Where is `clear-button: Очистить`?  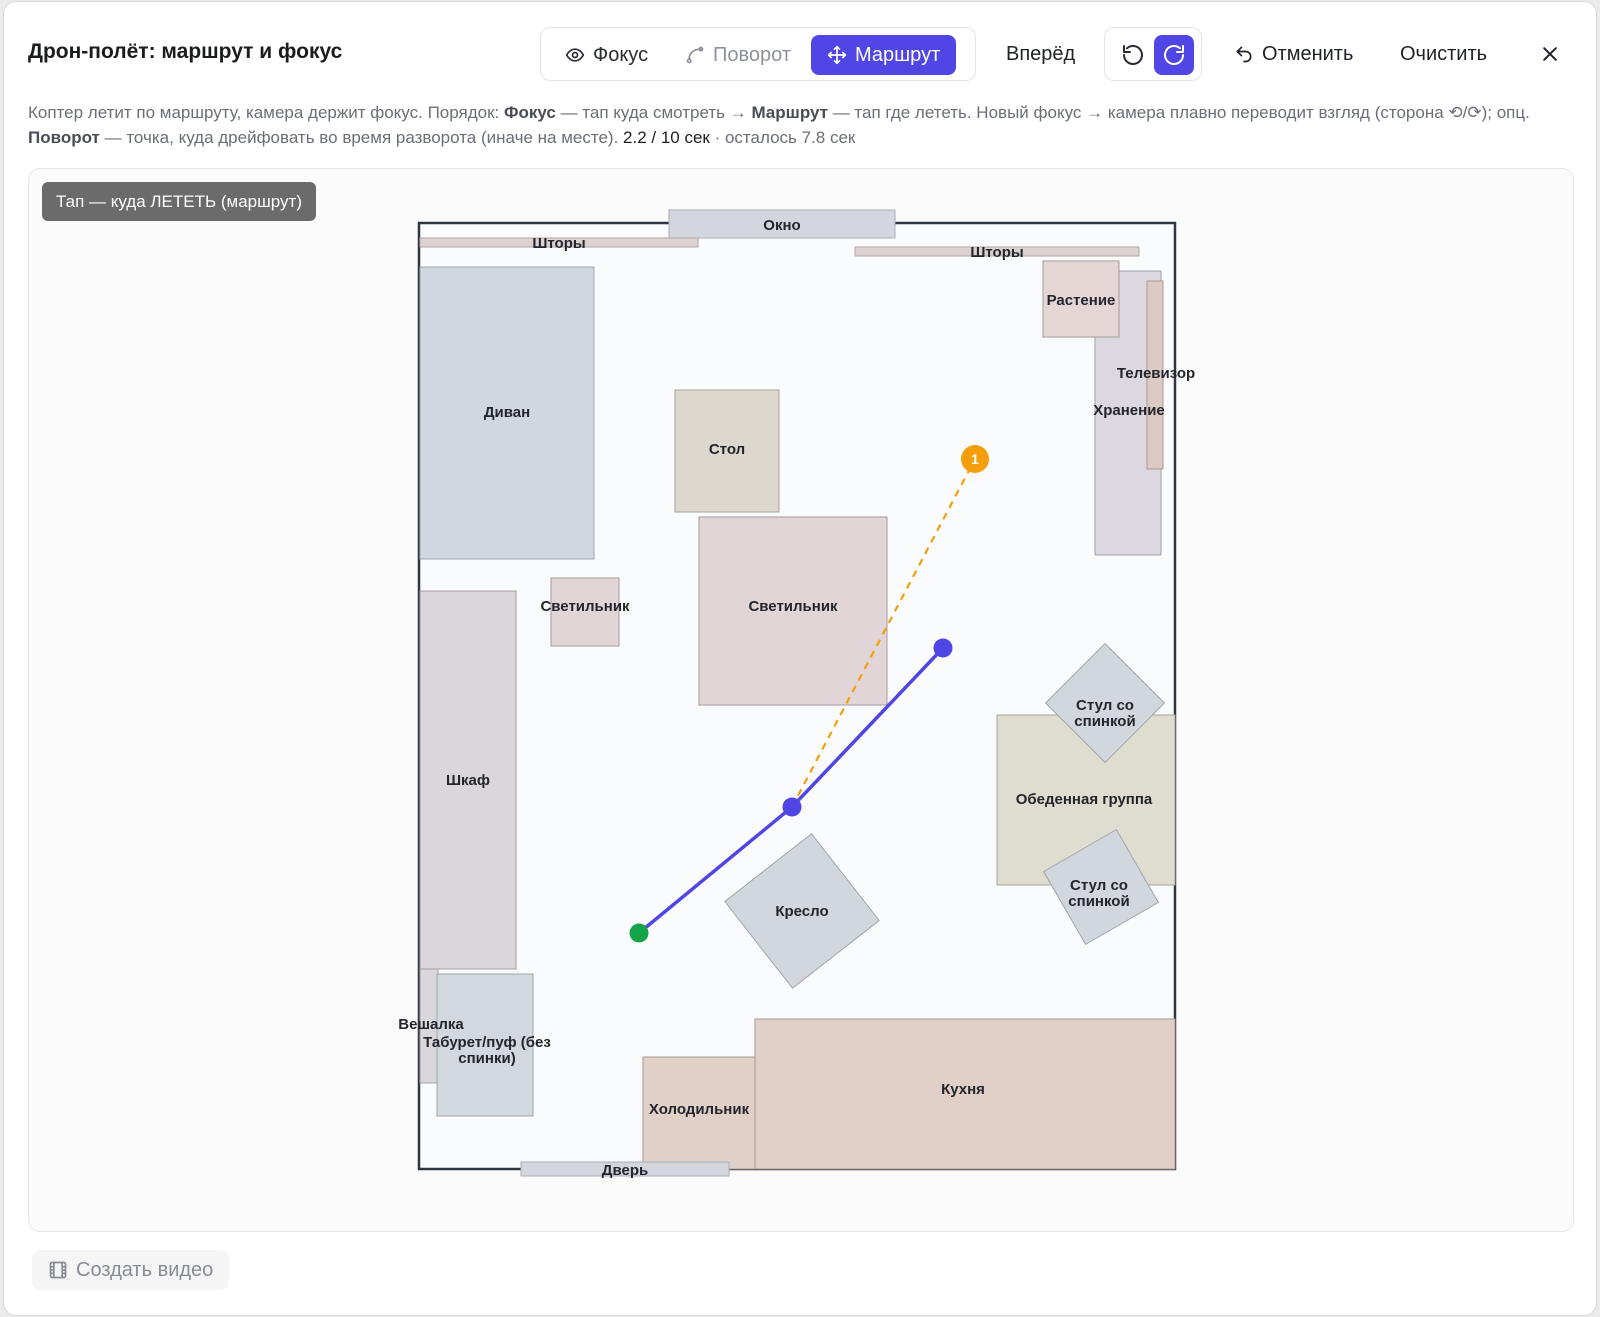
clear-button: Очистить is located at coordinates (1443, 54).